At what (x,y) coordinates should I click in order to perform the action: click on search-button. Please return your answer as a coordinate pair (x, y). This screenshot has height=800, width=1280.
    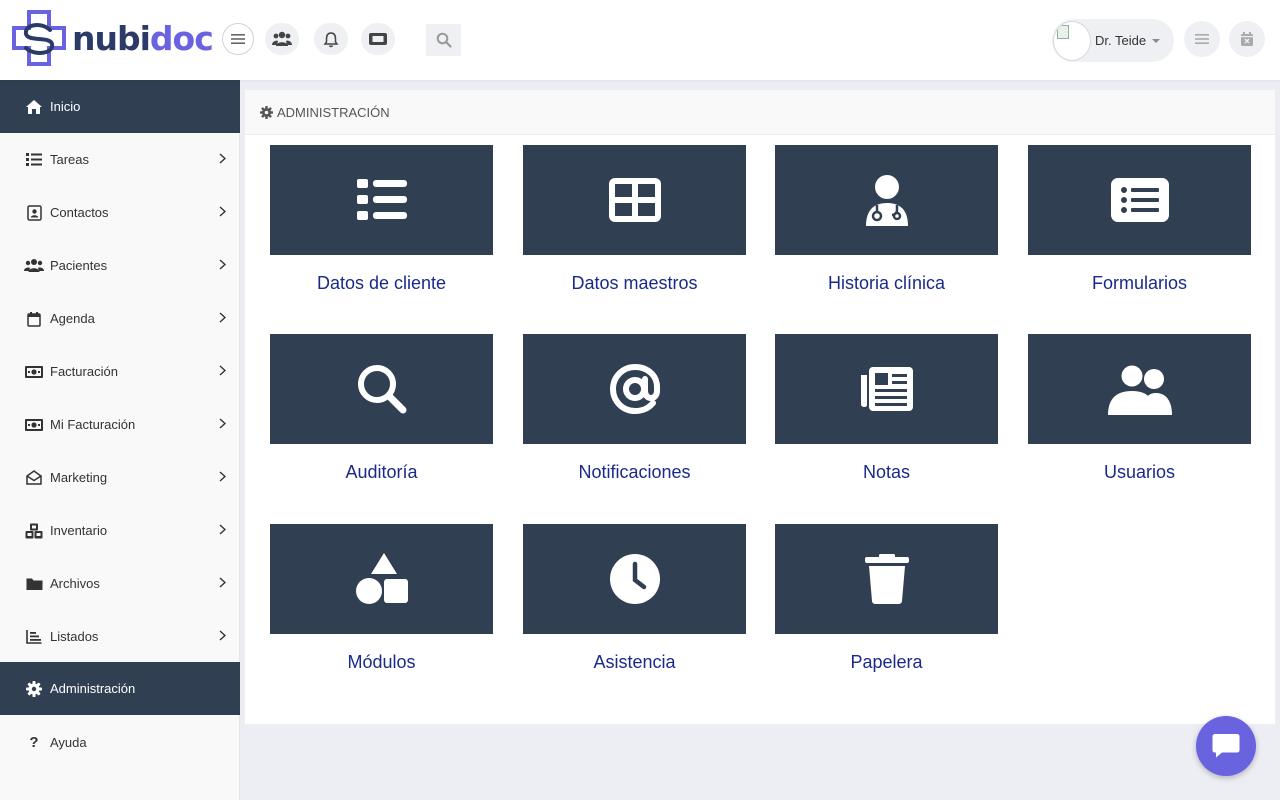
    Looking at the image, I should click on (443, 40).